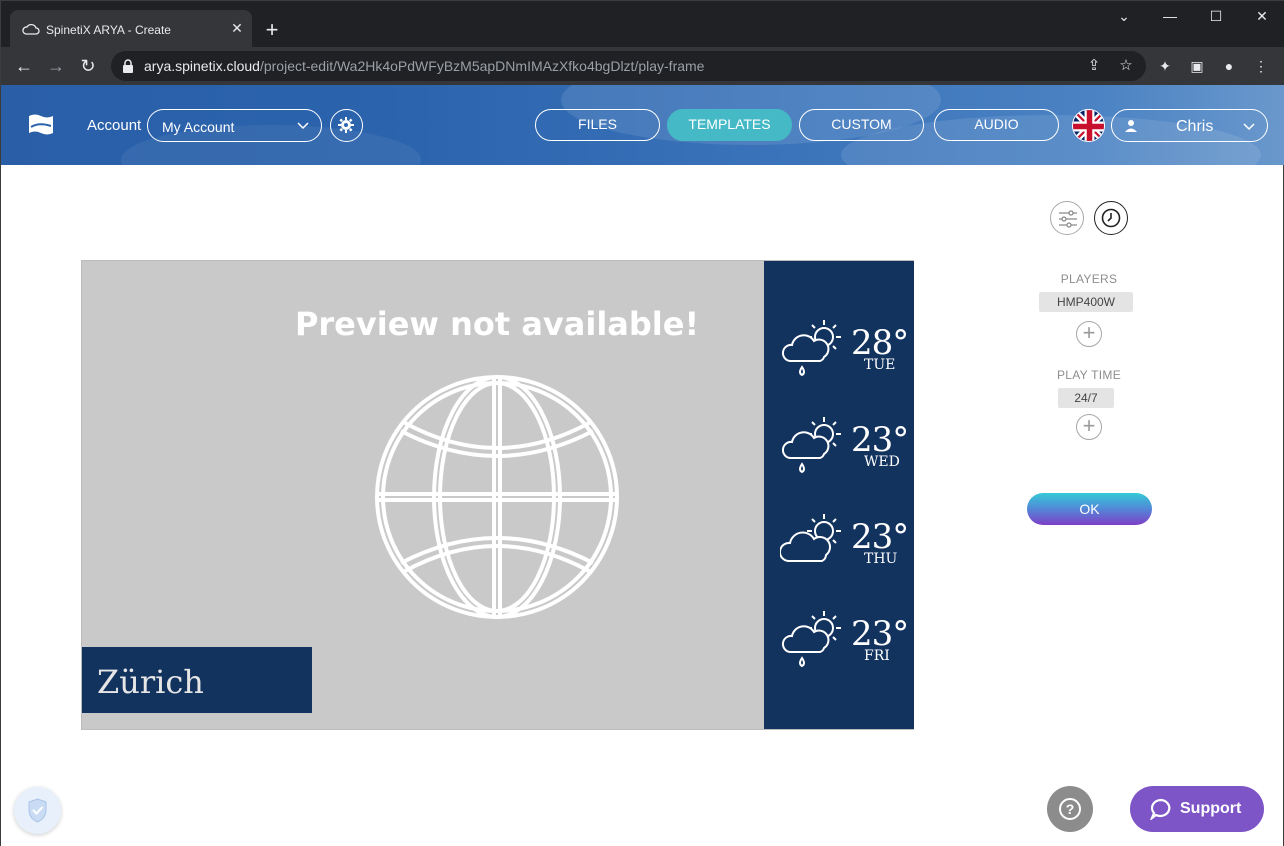 Image resolution: width=1284 pixels, height=846 pixels. I want to click on tab-strip: SpinetiX ARYA - Create ✕ + ⌄ — ☐ ✕, so click(642, 24).